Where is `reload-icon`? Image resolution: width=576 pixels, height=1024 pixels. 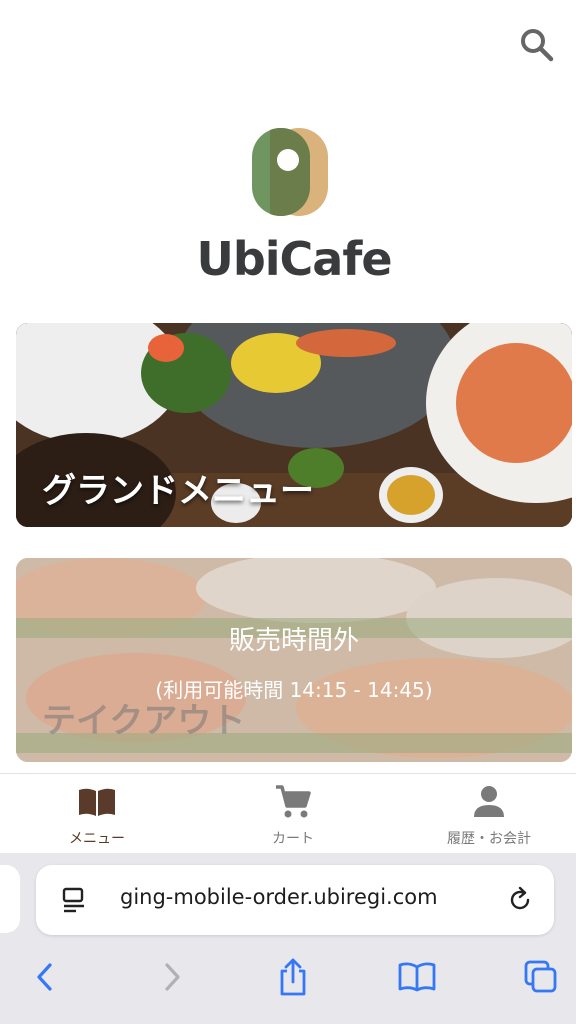
reload-icon is located at coordinates (520, 900).